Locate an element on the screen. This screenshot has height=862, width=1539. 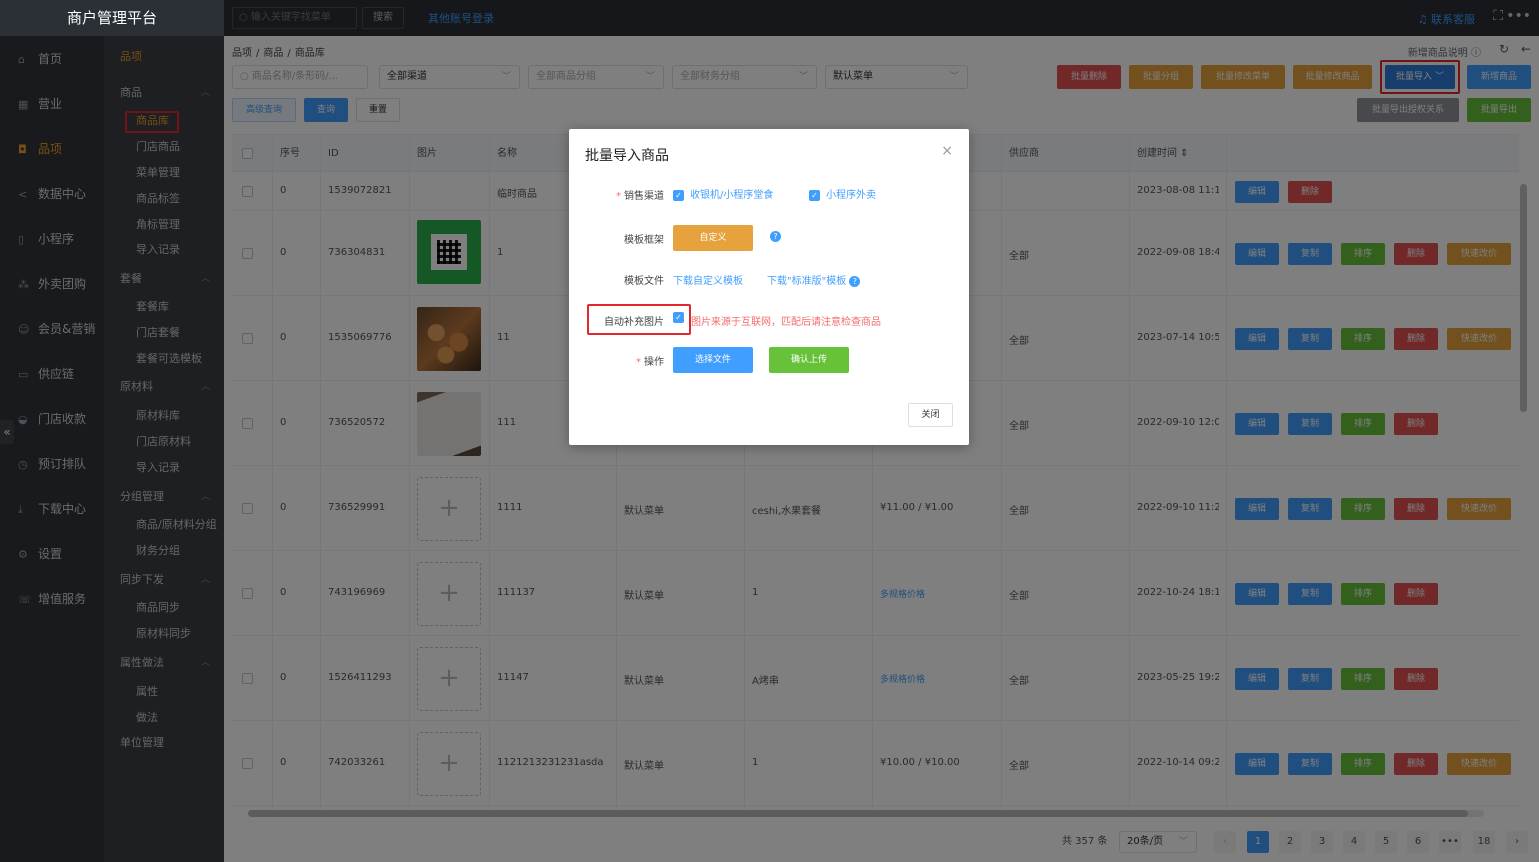
highlight-frame is located at coordinates (639, 319).